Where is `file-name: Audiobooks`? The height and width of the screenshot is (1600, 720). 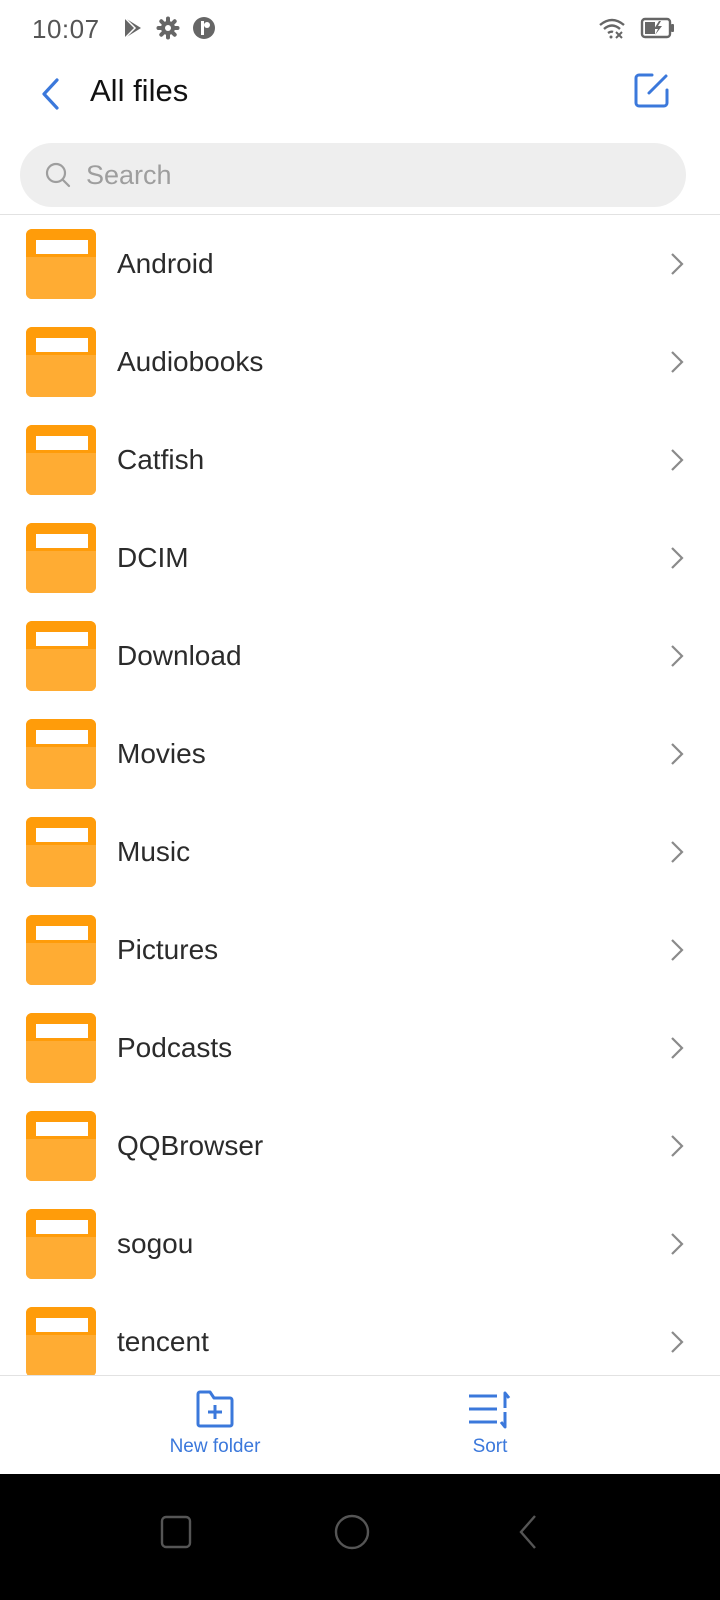 file-name: Audiobooks is located at coordinates (190, 361).